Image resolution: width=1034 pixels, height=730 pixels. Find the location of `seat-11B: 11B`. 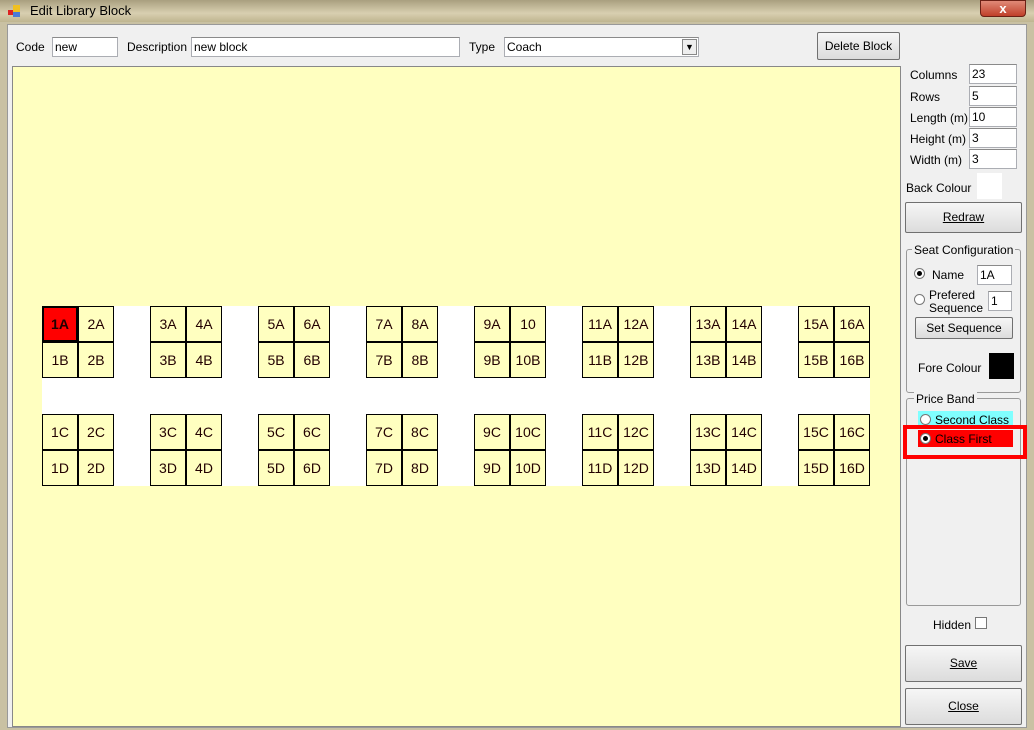

seat-11B: 11B is located at coordinates (600, 360).